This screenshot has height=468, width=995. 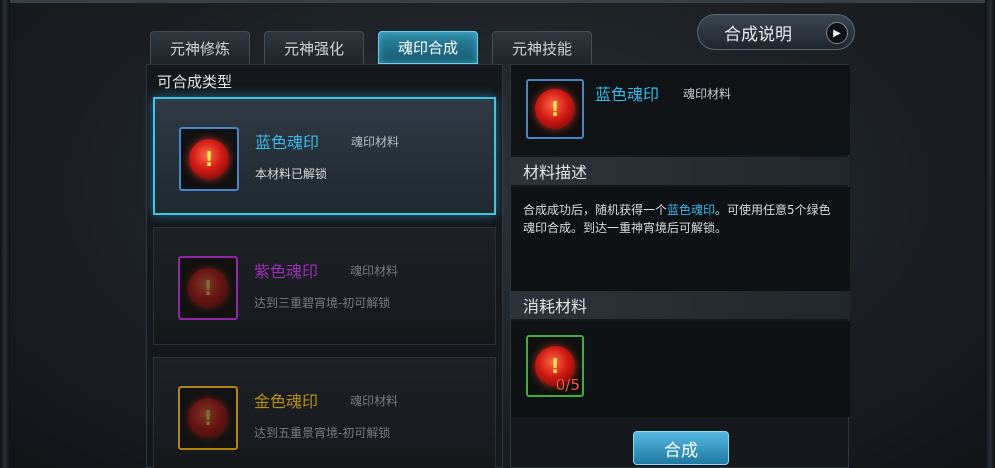 What do you see at coordinates (681, 448) in the screenshot?
I see `combine-button: 合成` at bounding box center [681, 448].